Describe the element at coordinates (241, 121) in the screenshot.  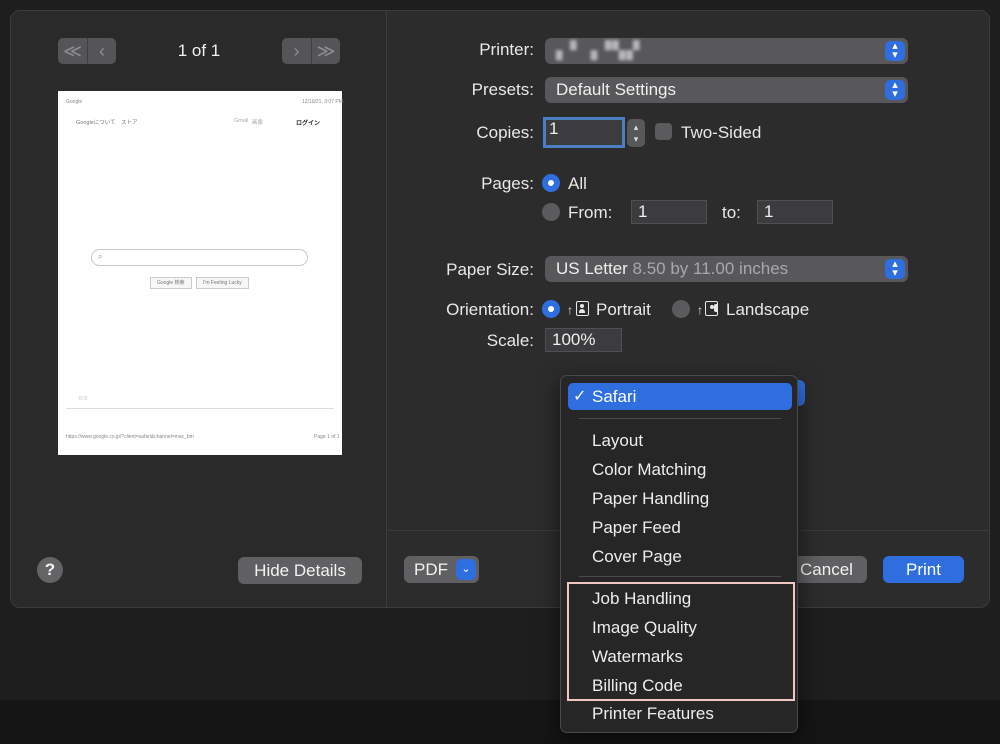
I see `preview-gmail-link: Gmail` at that location.